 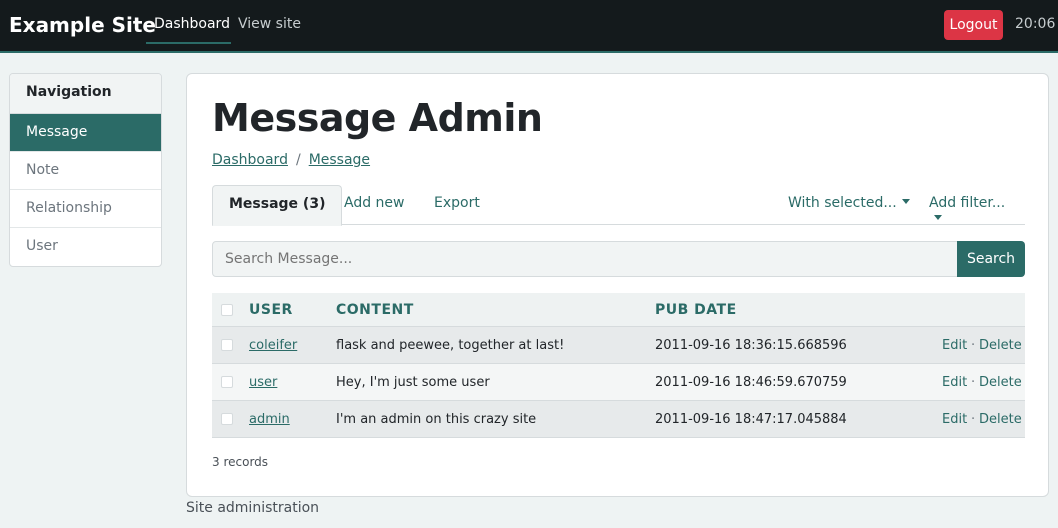 I want to click on select-all-checkbox, so click(x=227, y=310).